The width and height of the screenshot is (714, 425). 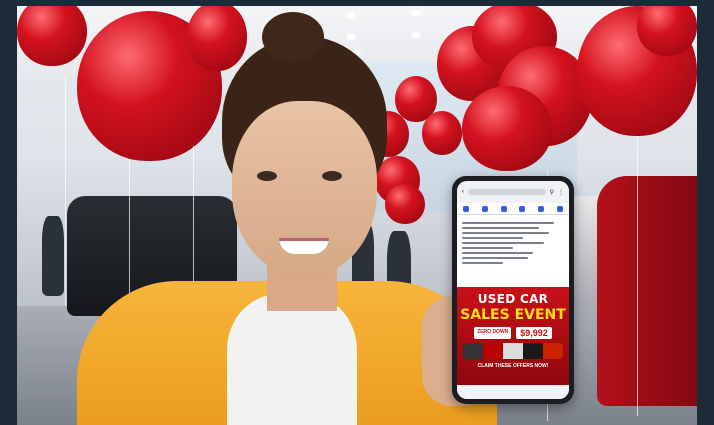 I want to click on post-text-block, so click(x=513, y=252).